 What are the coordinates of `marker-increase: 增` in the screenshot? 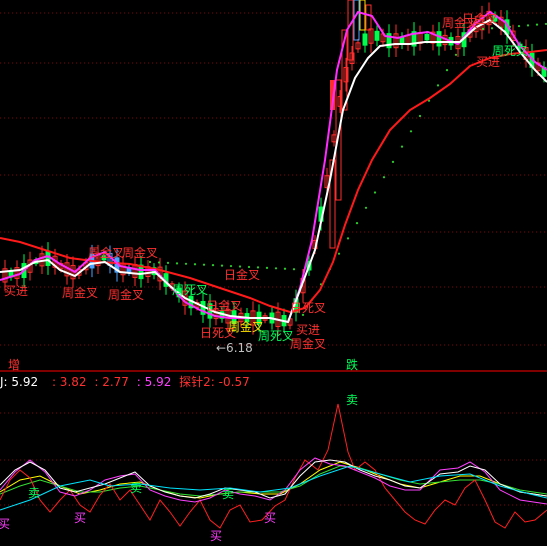 It's located at (14, 365).